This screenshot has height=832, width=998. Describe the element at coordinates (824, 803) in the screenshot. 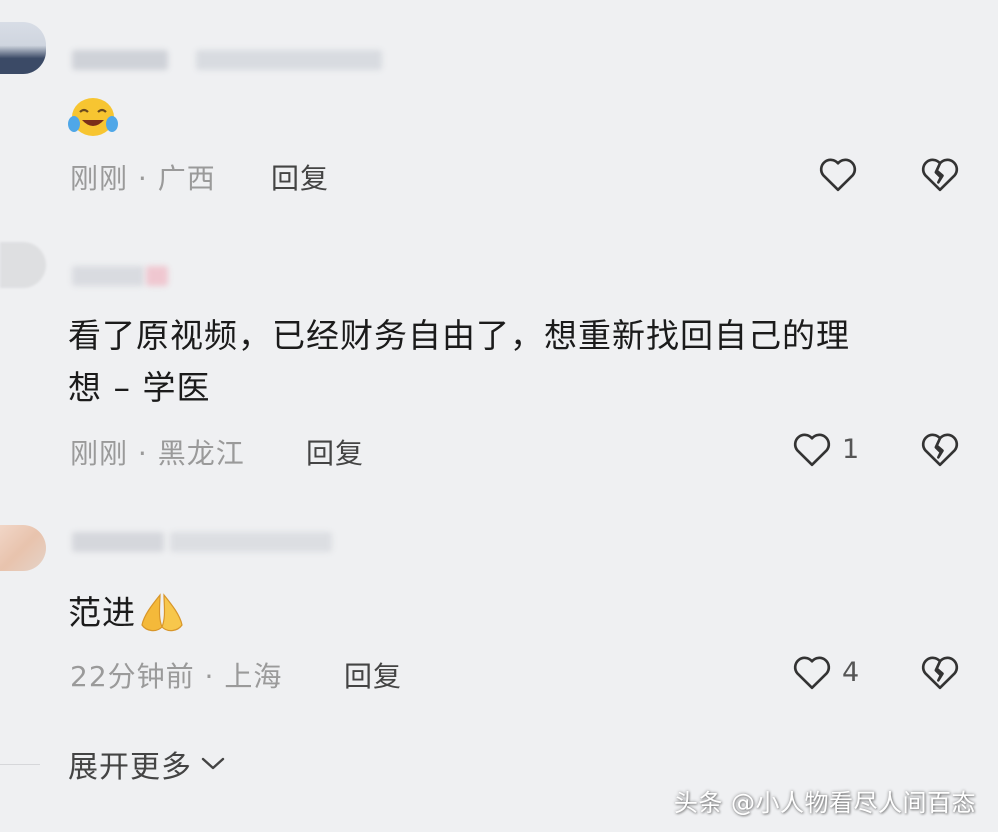

I see `watermark: 头条 @小人物看尽人间百态` at that location.